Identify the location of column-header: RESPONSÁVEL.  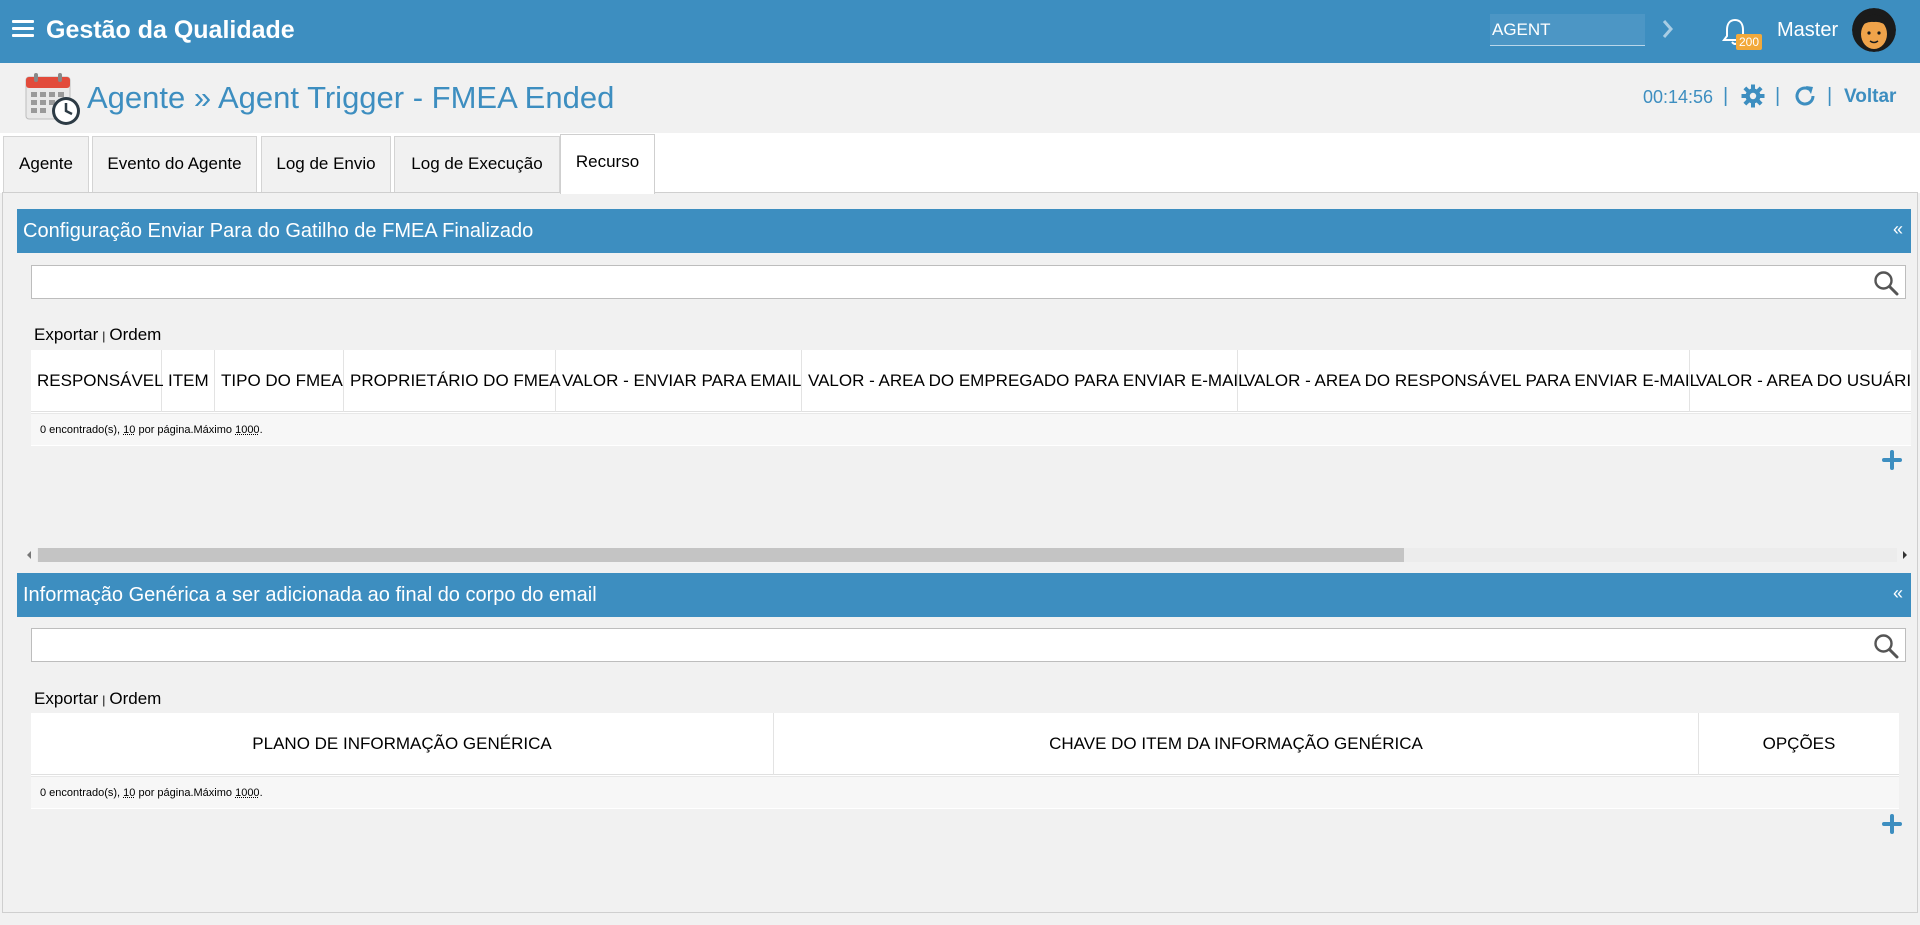
(97, 381).